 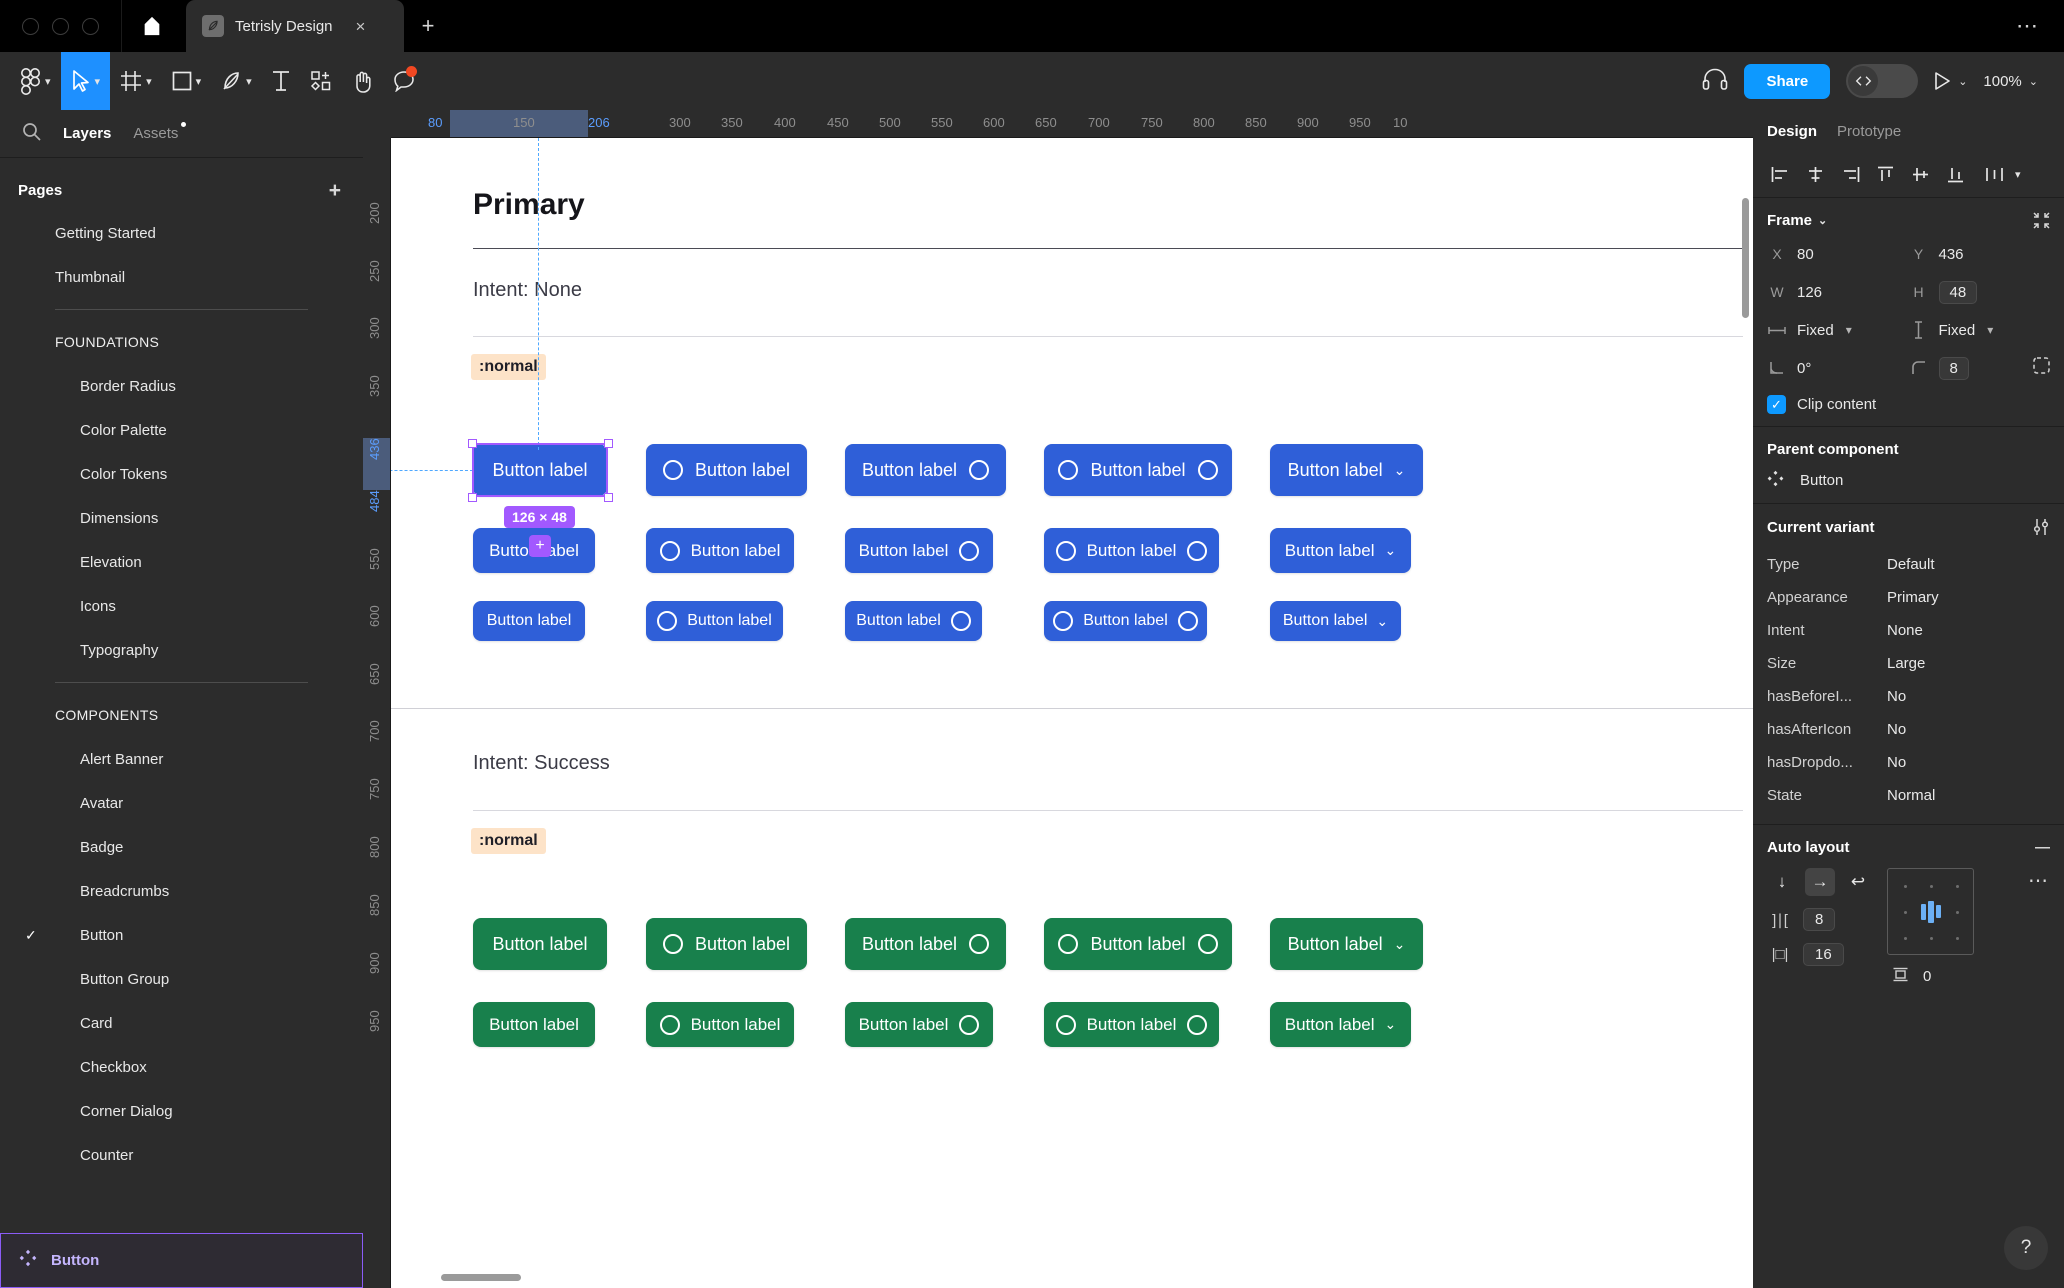 What do you see at coordinates (181, 1155) in the screenshot?
I see `sidebar-item-counter: Counter` at bounding box center [181, 1155].